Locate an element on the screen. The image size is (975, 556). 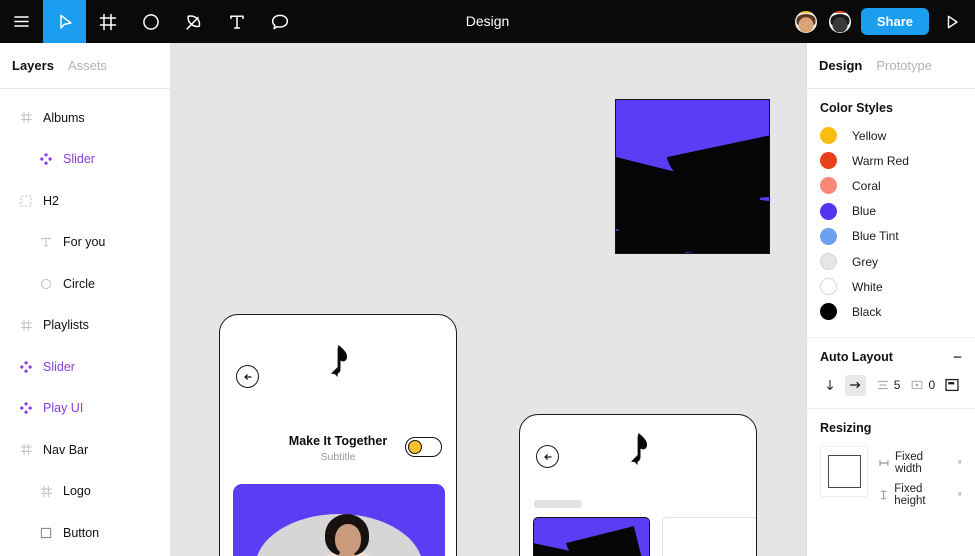
layer-row-slider: Slider is located at coordinates (85, 160).